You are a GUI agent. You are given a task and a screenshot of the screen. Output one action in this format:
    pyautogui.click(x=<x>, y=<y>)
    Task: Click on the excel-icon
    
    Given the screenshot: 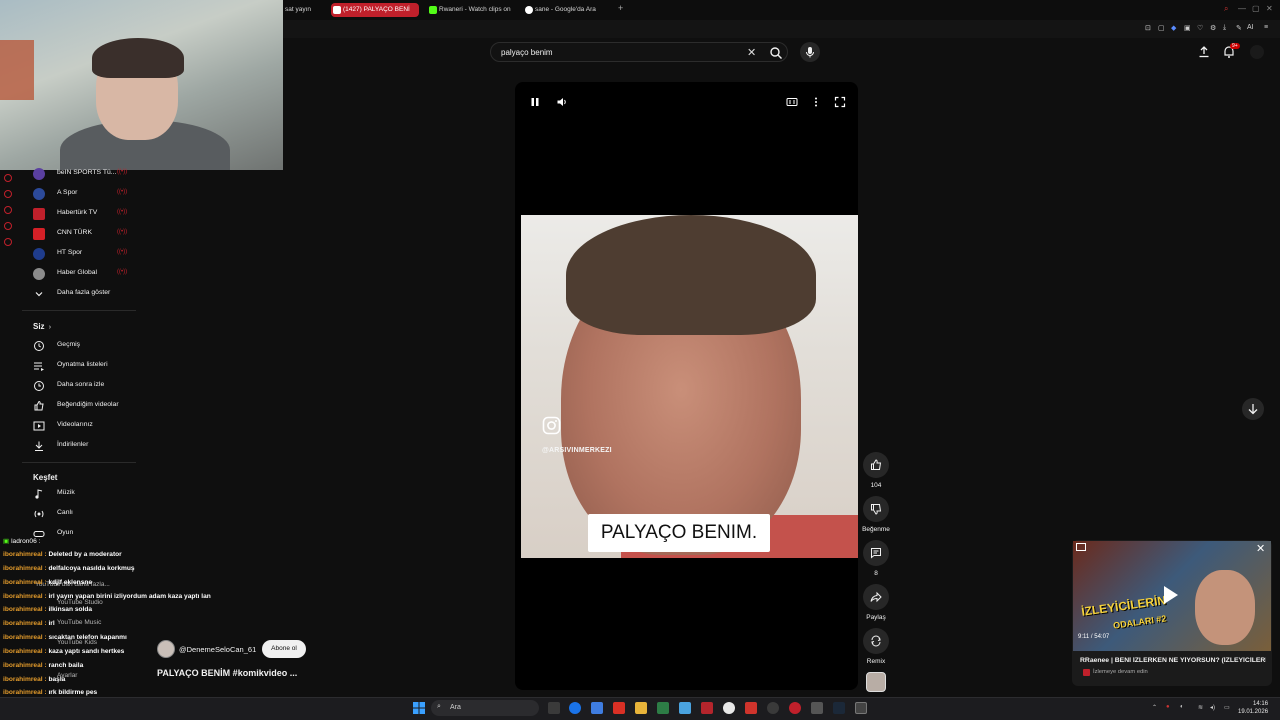 What is the action you would take?
    pyautogui.click(x=663, y=708)
    